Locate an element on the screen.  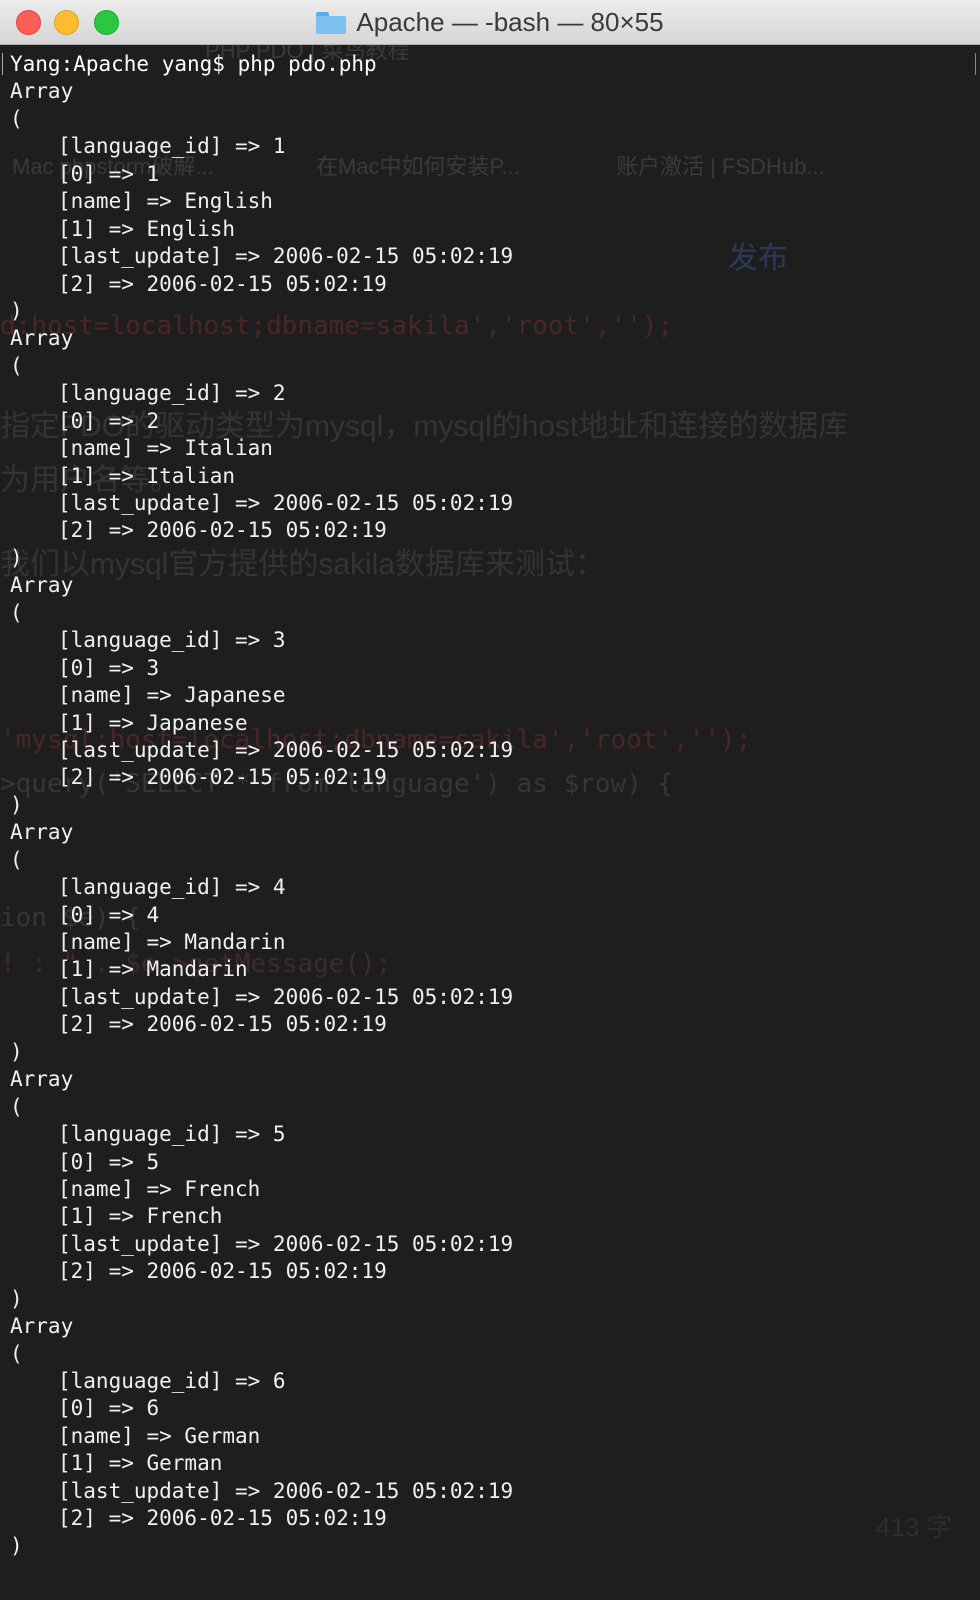
shell-command: php pdo.php is located at coordinates (307, 64).